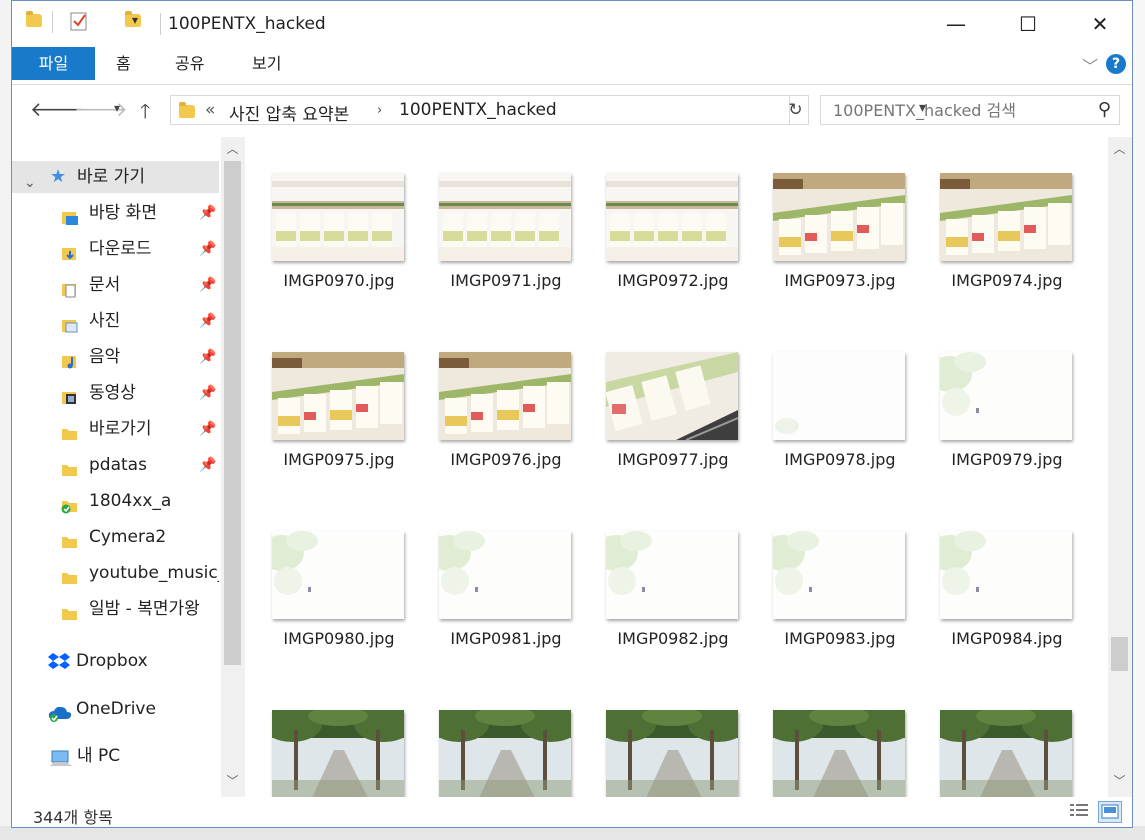 The image size is (1145, 840). I want to click on help-button: ?, so click(1116, 64).